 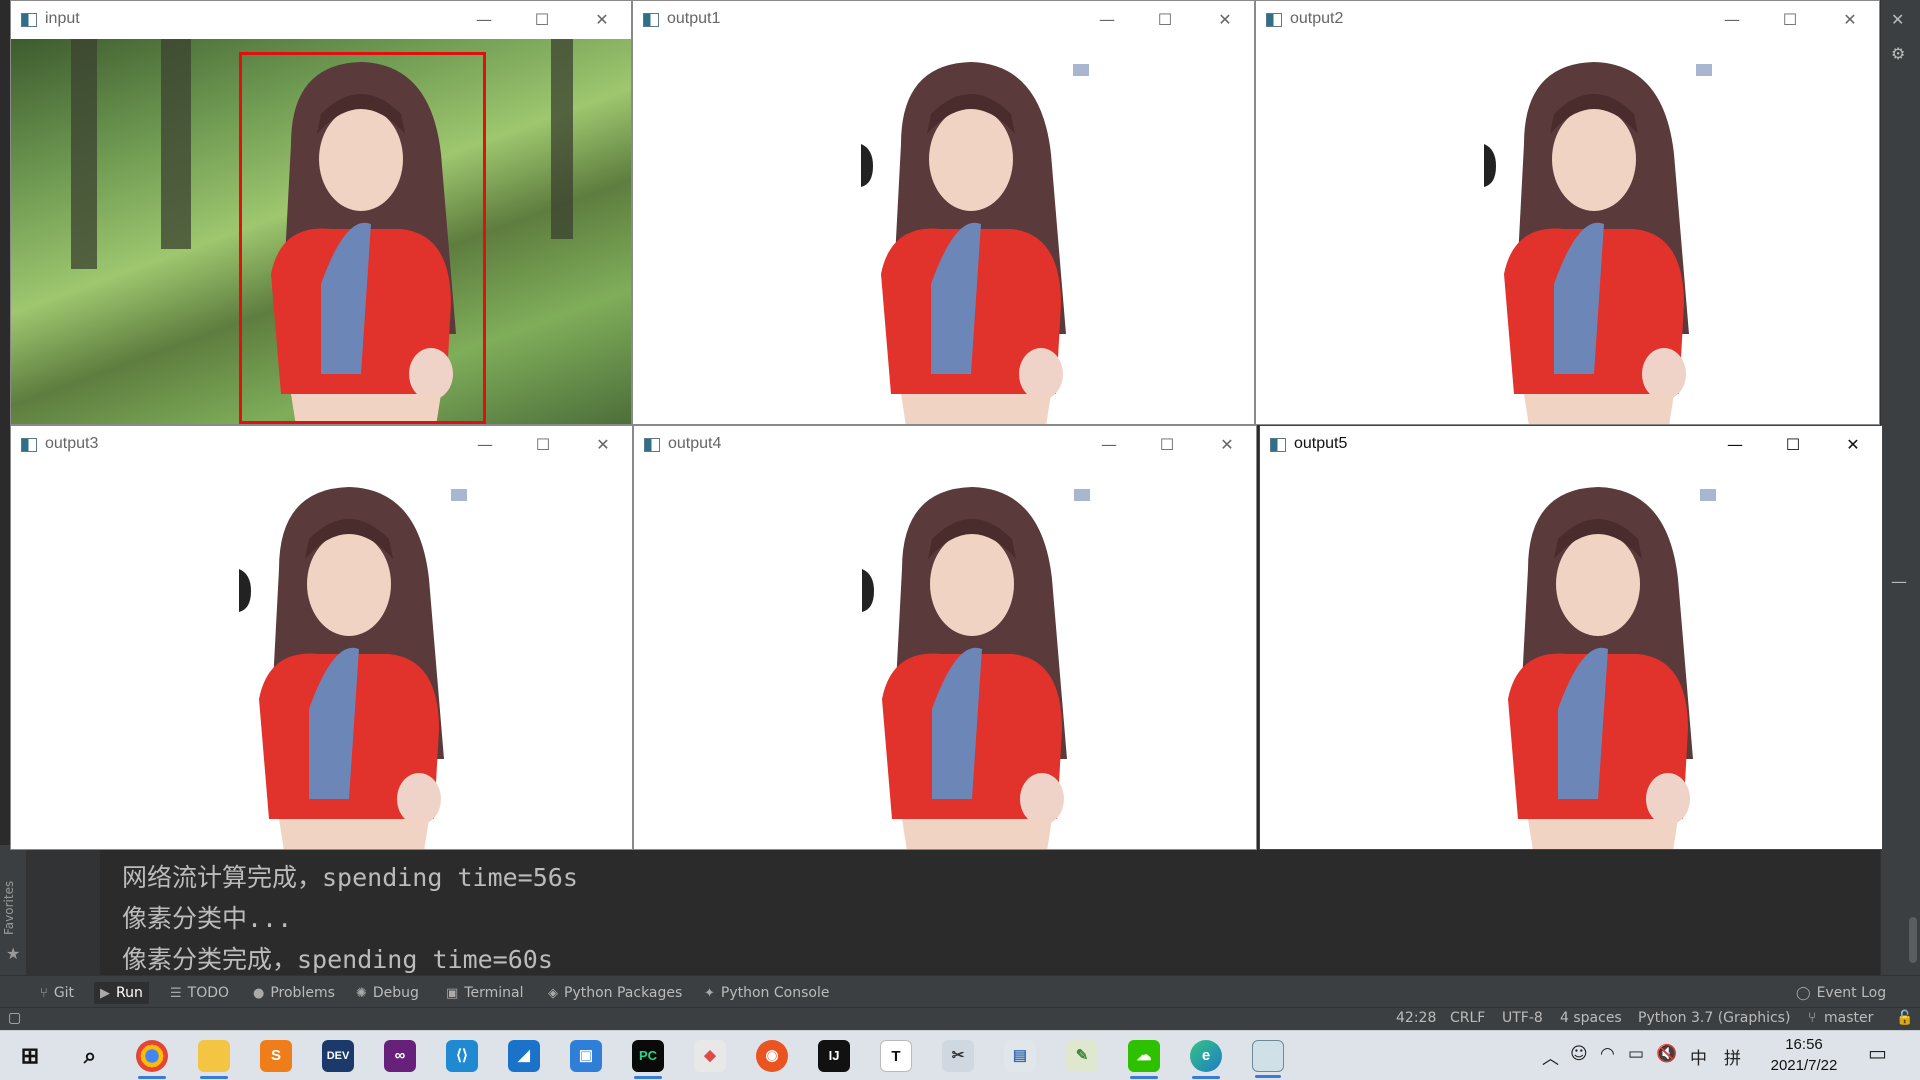 I want to click on tab-git: ⑂ Git, so click(x=57, y=993).